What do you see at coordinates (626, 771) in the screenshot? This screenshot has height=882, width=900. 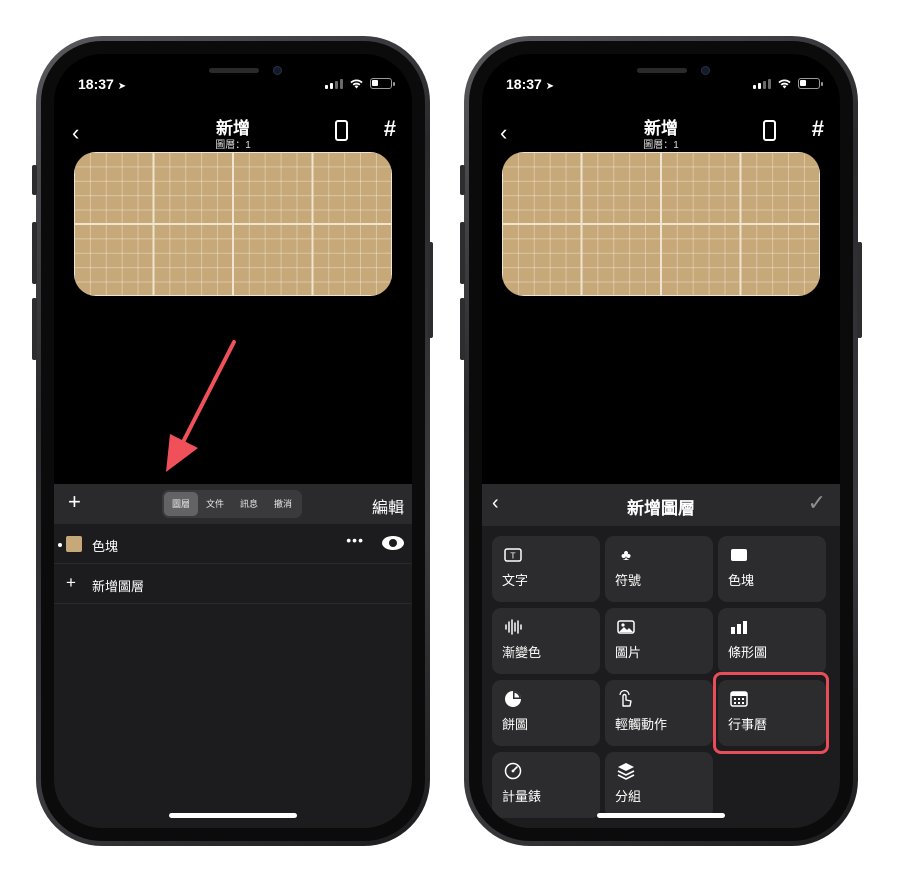 I see `layers-icon` at bounding box center [626, 771].